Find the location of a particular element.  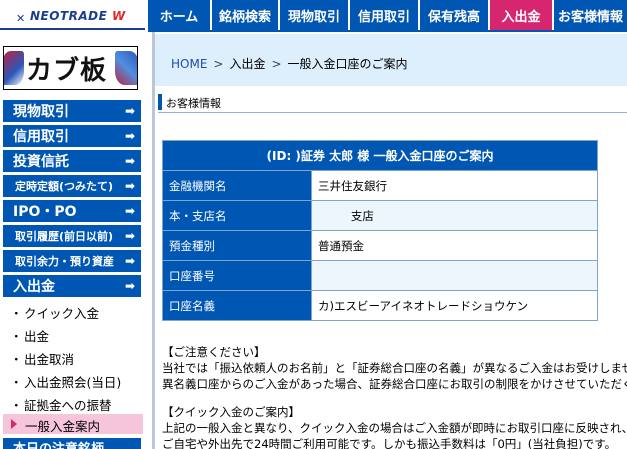

row-value-branch: 支店 is located at coordinates (454, 215).